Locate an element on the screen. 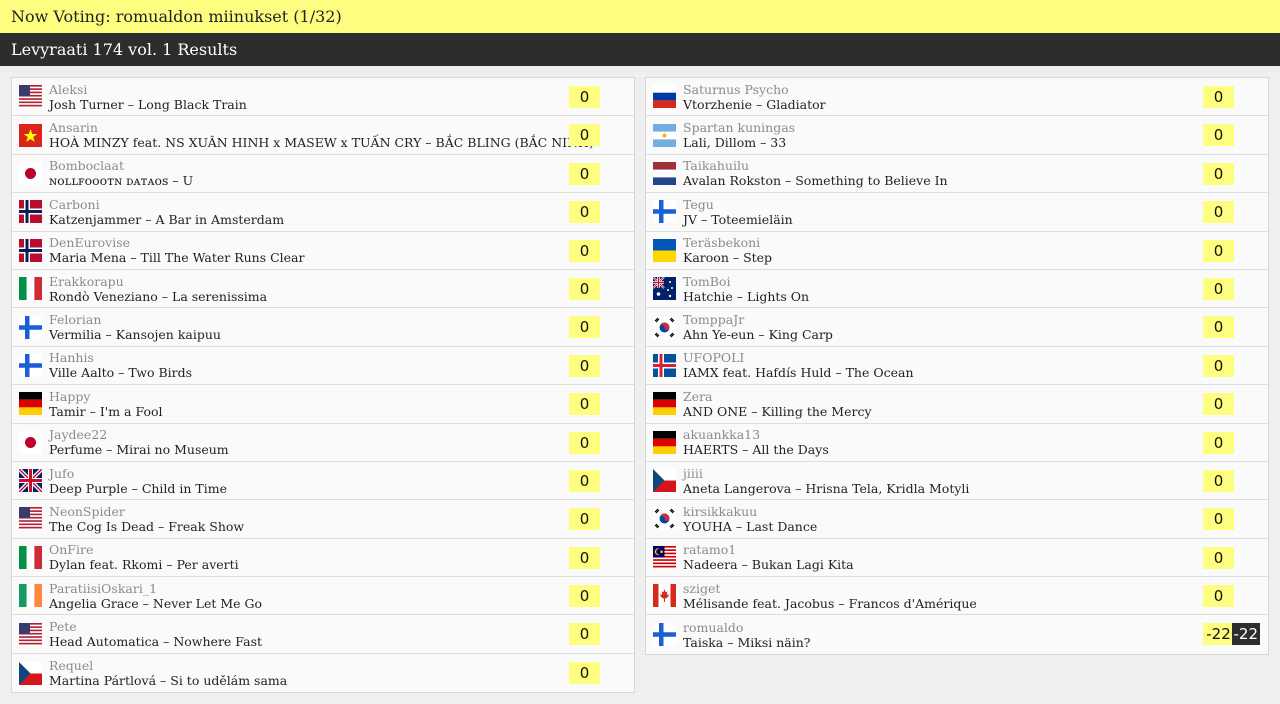 Image resolution: width=1280 pixels, height=704 pixels. voter-name: Hanhis is located at coordinates (71, 358).